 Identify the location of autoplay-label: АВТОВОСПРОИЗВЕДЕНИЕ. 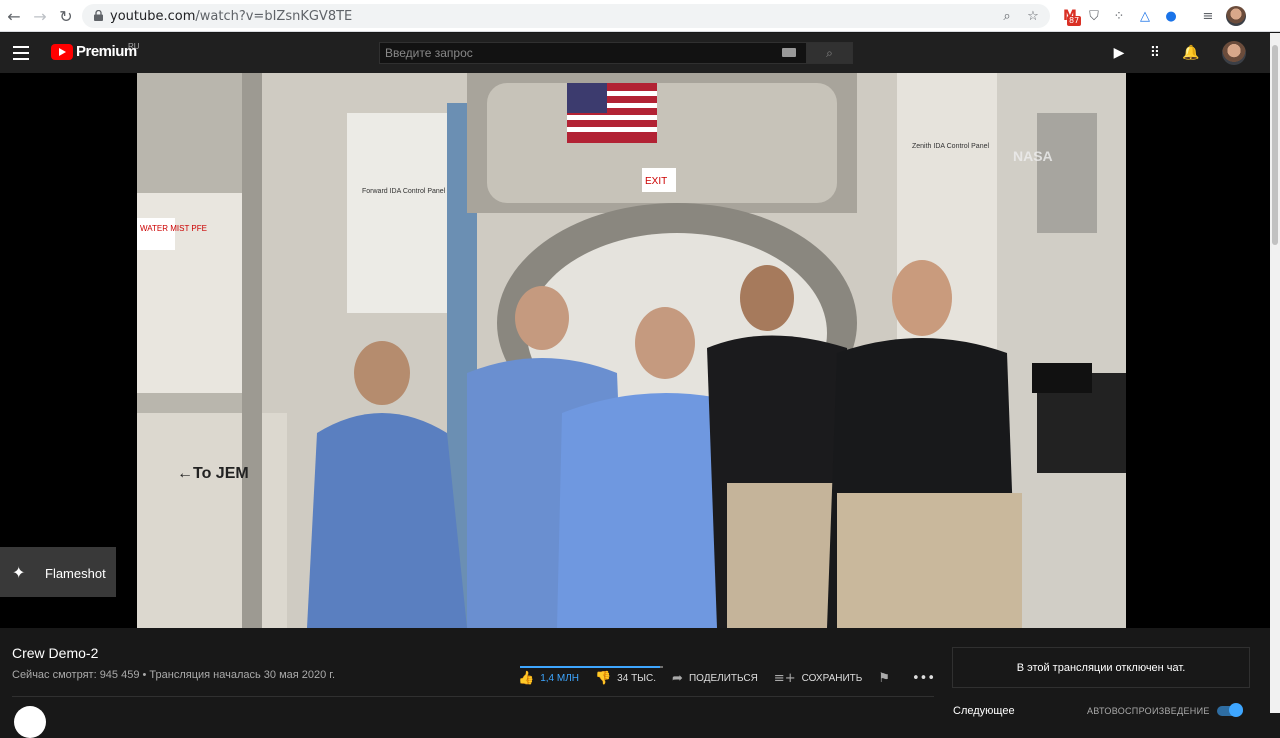
(1148, 711).